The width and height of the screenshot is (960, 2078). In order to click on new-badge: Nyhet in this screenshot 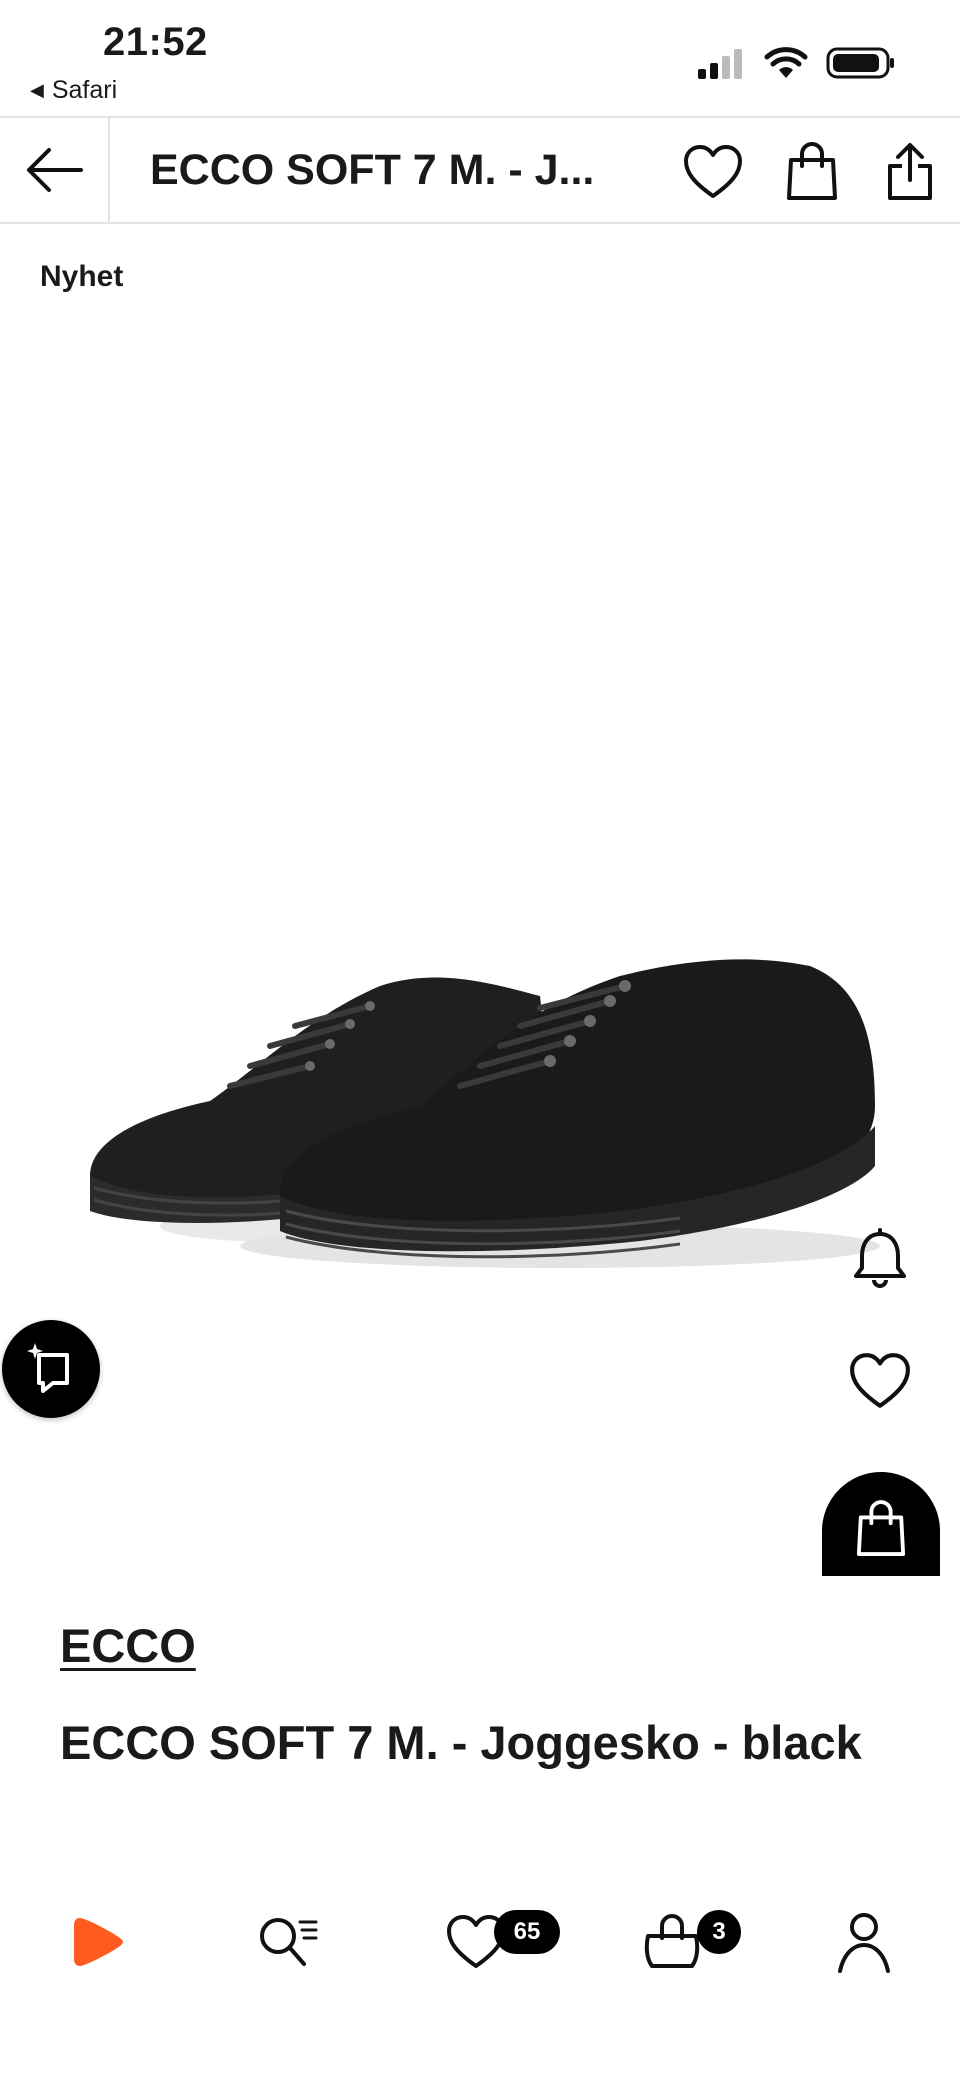, I will do `click(82, 276)`.